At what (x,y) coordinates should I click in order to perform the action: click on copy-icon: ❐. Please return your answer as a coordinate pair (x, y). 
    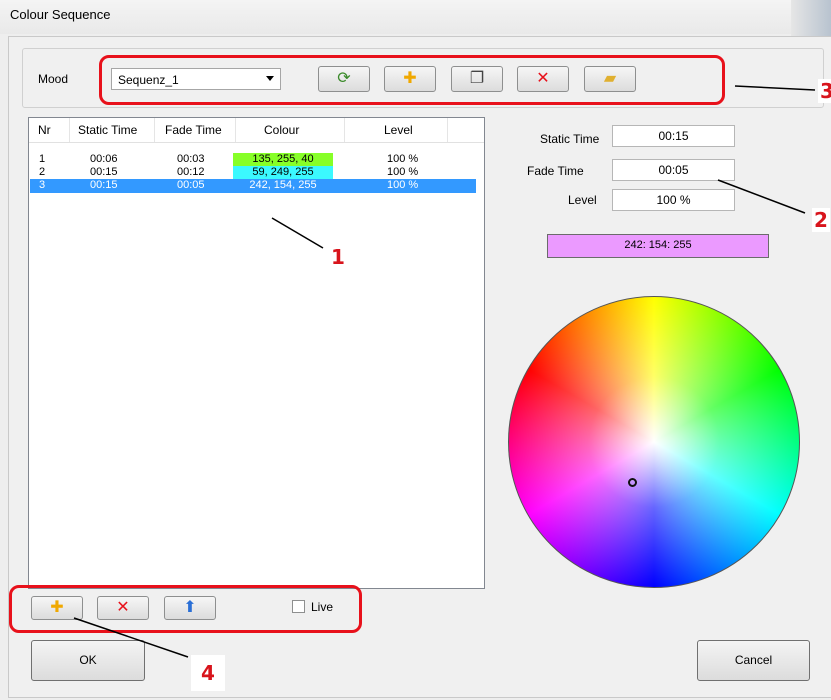
    Looking at the image, I should click on (477, 78).